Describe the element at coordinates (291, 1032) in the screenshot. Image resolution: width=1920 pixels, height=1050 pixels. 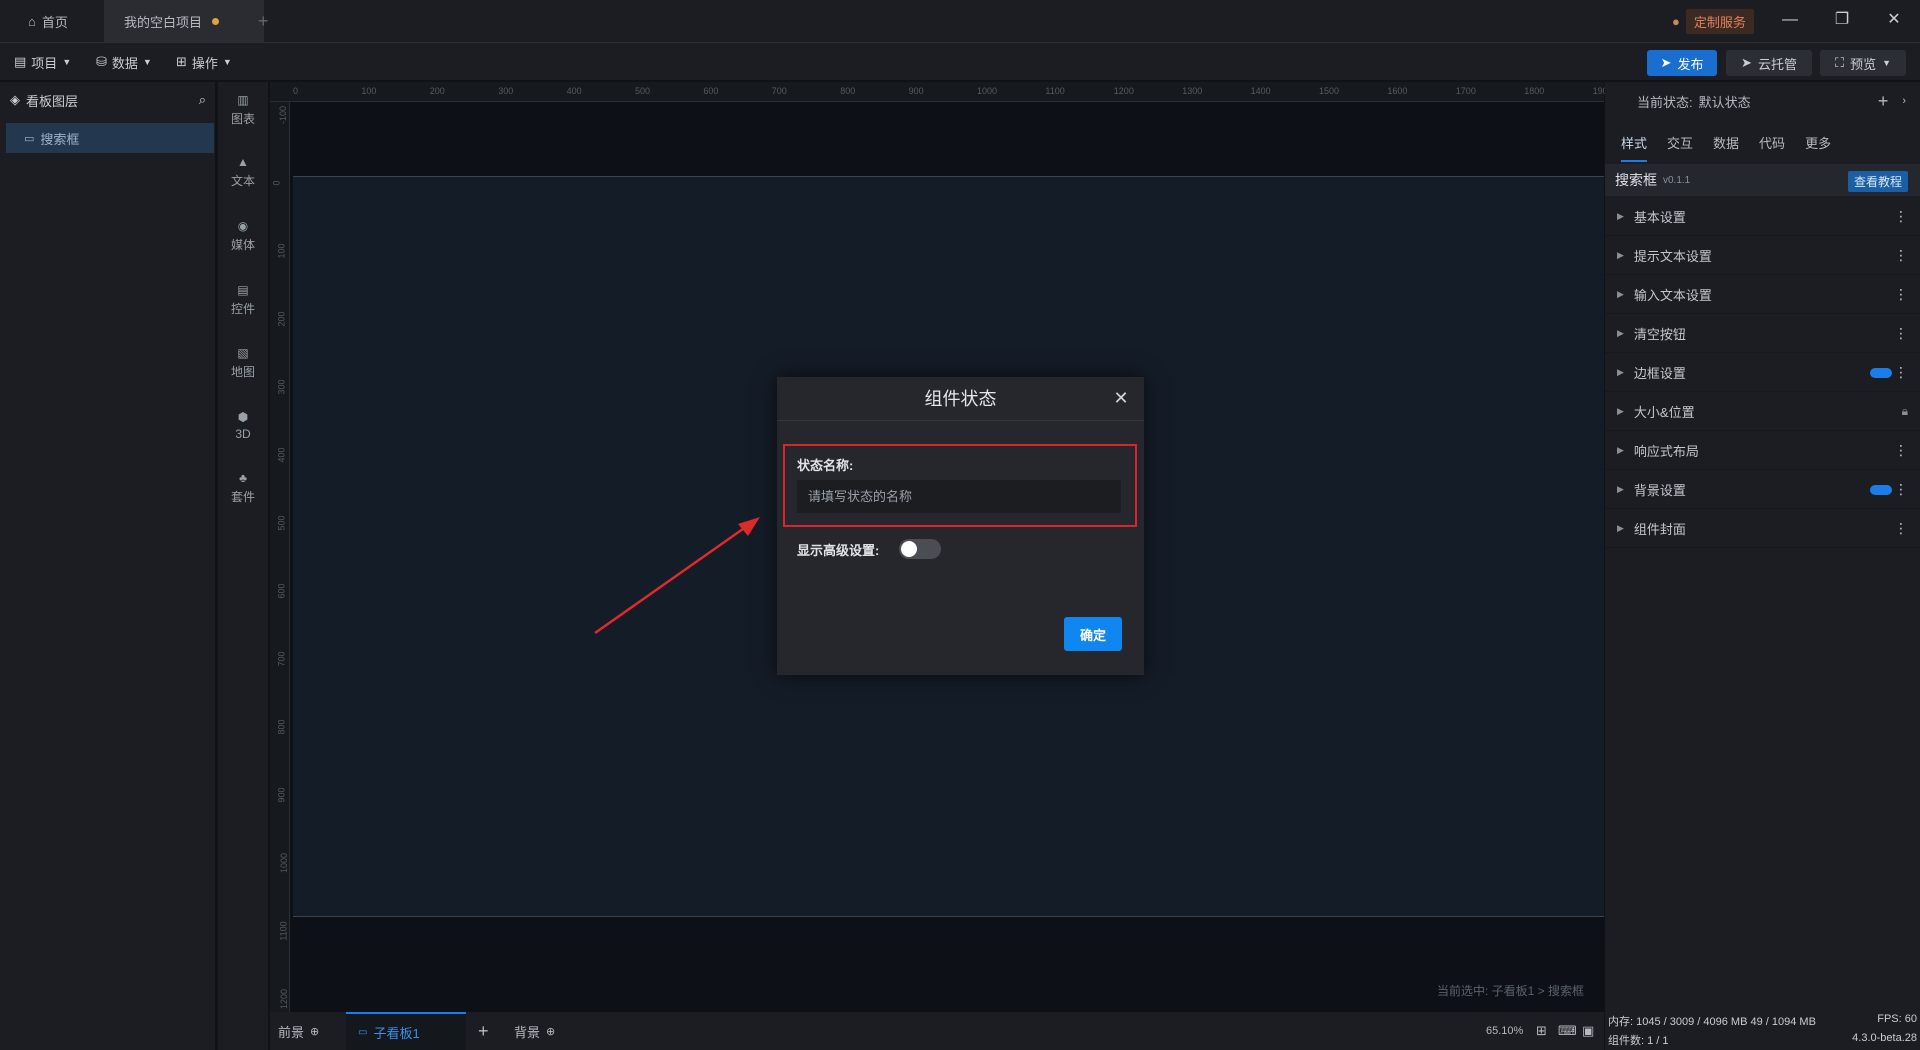
I see `tab-foreground-label: 前景` at that location.